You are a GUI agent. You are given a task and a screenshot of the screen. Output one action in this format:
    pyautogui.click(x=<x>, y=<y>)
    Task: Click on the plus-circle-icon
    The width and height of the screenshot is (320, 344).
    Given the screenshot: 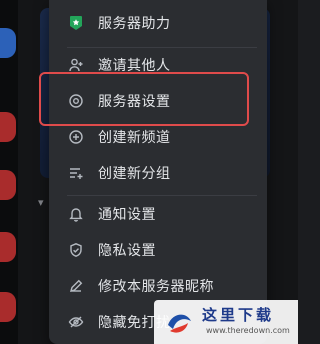 What is the action you would take?
    pyautogui.click(x=76, y=137)
    